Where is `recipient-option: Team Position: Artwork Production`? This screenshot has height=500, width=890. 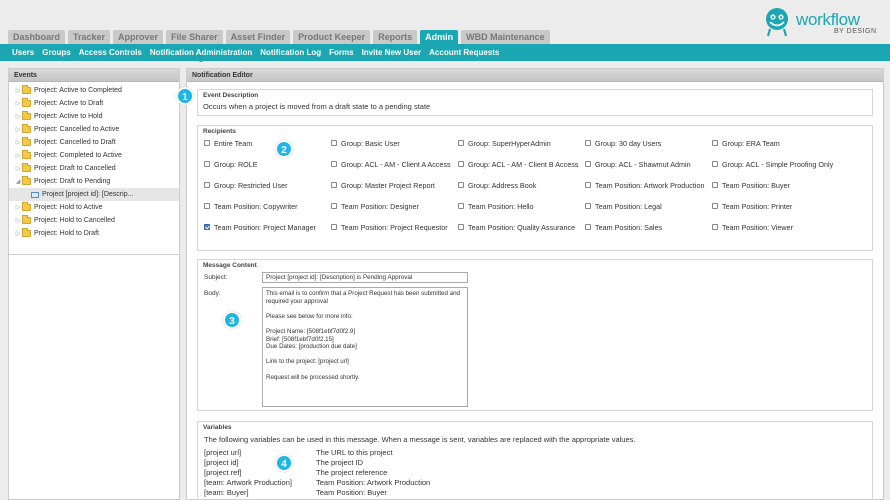 recipient-option: Team Position: Artwork Production is located at coordinates (648, 190).